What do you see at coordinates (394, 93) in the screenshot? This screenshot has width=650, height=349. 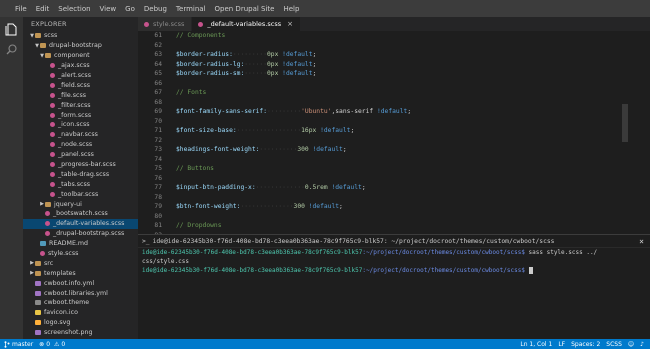 I see `code-line: 67 // Fonts` at bounding box center [394, 93].